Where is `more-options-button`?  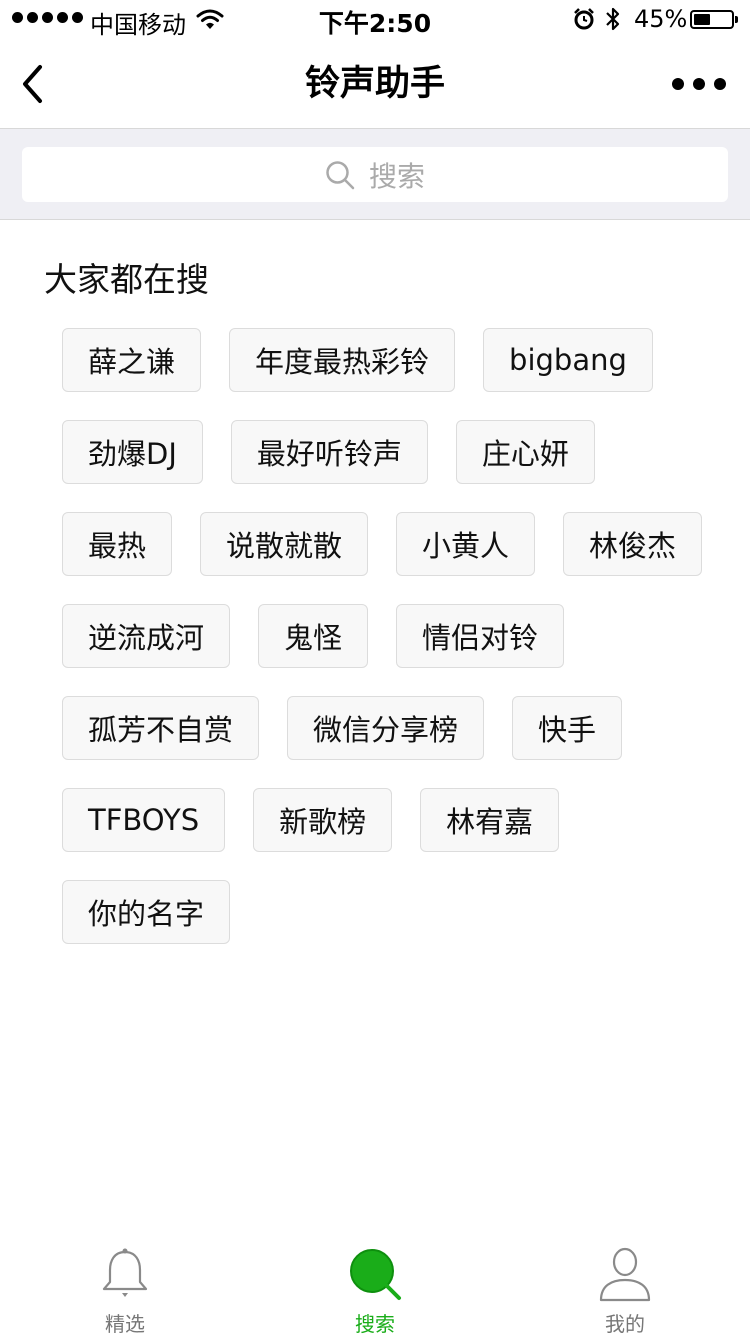 more-options-button is located at coordinates (701, 84).